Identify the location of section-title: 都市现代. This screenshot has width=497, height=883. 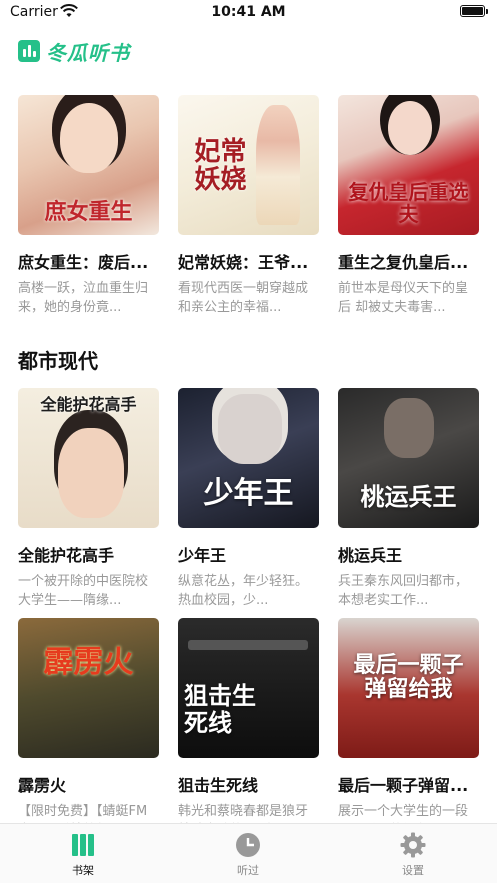
(58, 361).